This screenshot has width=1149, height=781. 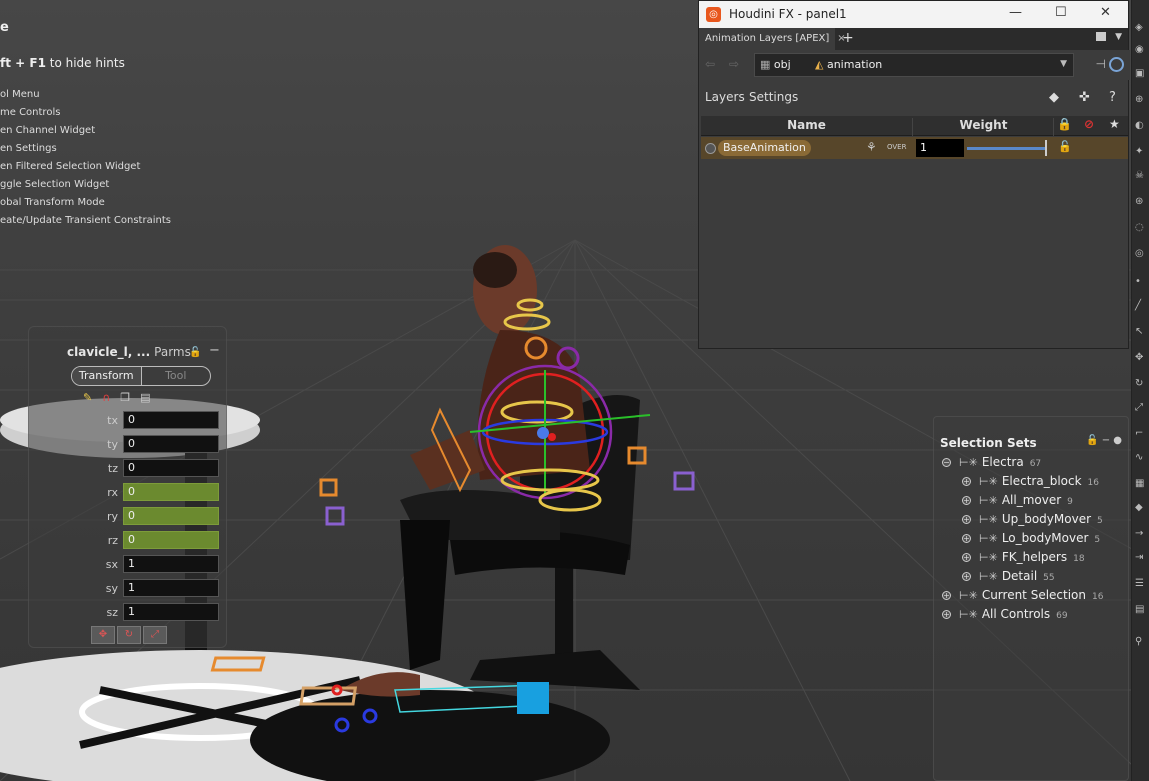 What do you see at coordinates (1063, 64) in the screenshot?
I see `path-dropdown-icon: ▼` at bounding box center [1063, 64].